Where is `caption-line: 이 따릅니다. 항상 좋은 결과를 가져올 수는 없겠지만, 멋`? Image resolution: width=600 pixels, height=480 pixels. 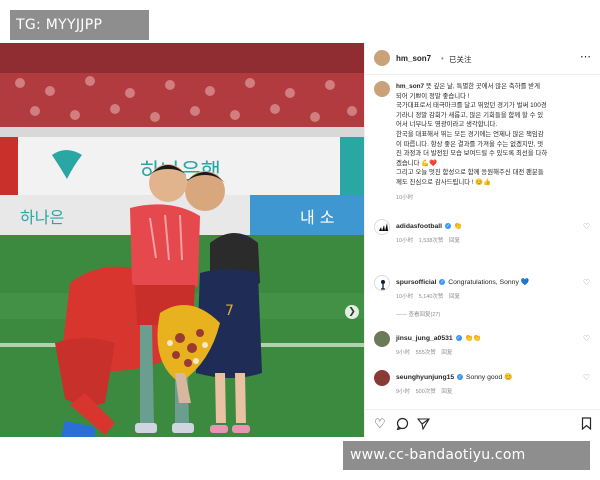 caption-line: 이 따릅니다. 항상 좋은 결과를 가져올 수는 없겠지만, 멋 is located at coordinates (470, 144).